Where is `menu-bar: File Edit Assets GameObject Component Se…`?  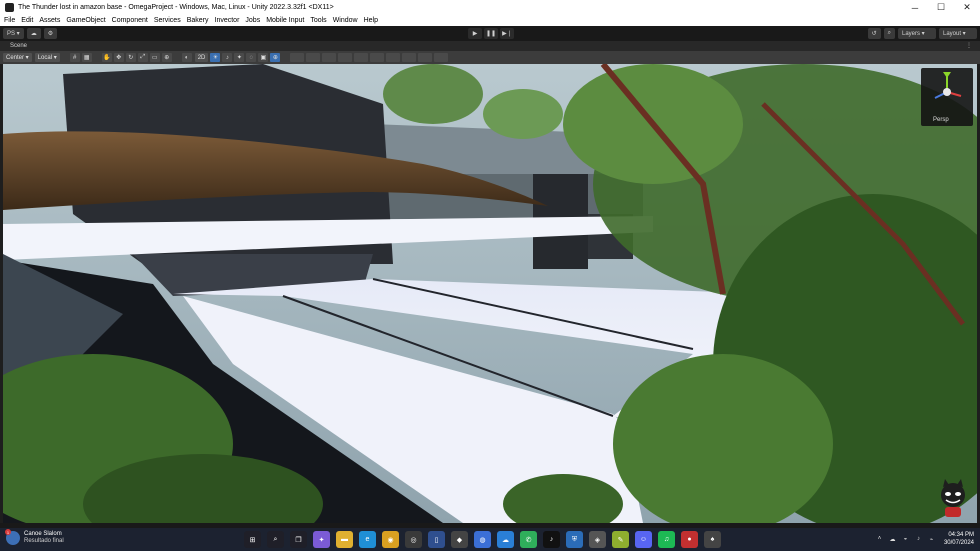 menu-bar: File Edit Assets GameObject Component Se… is located at coordinates (490, 20).